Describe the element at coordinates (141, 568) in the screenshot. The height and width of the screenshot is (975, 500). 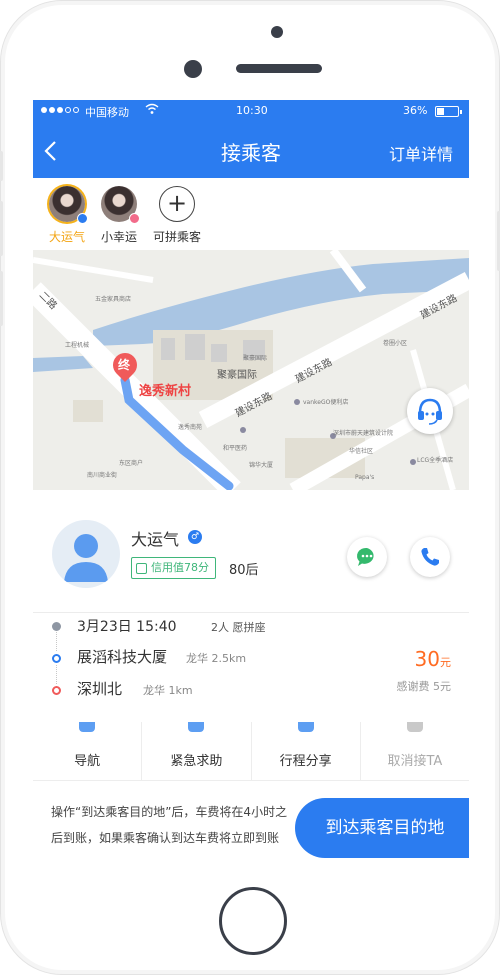
I see `shield-icon` at that location.